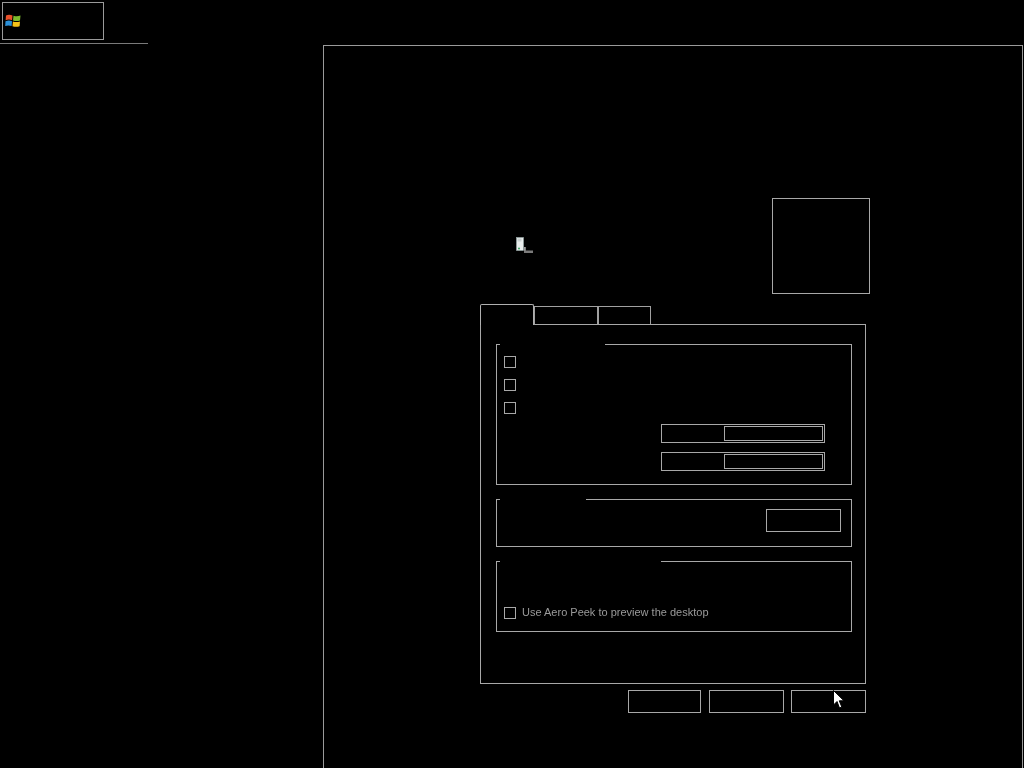  I want to click on start-button, so click(53, 21).